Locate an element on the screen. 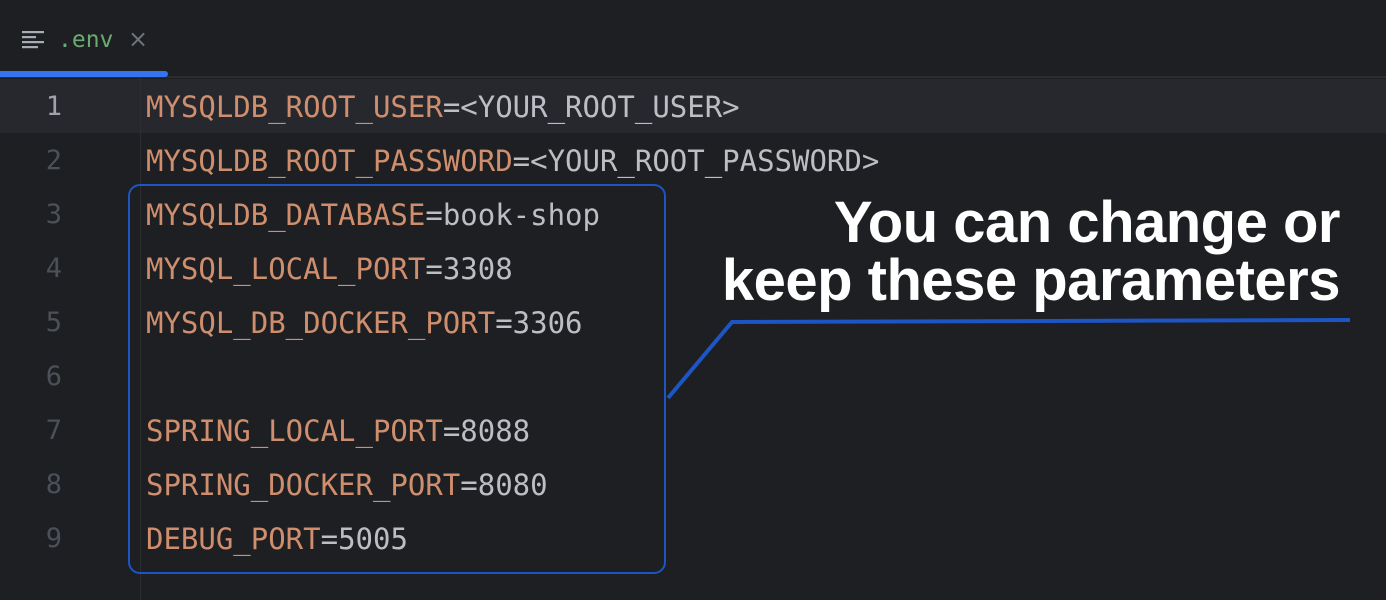 This screenshot has height=600, width=1386. line-number: 3 is located at coordinates (53, 214).